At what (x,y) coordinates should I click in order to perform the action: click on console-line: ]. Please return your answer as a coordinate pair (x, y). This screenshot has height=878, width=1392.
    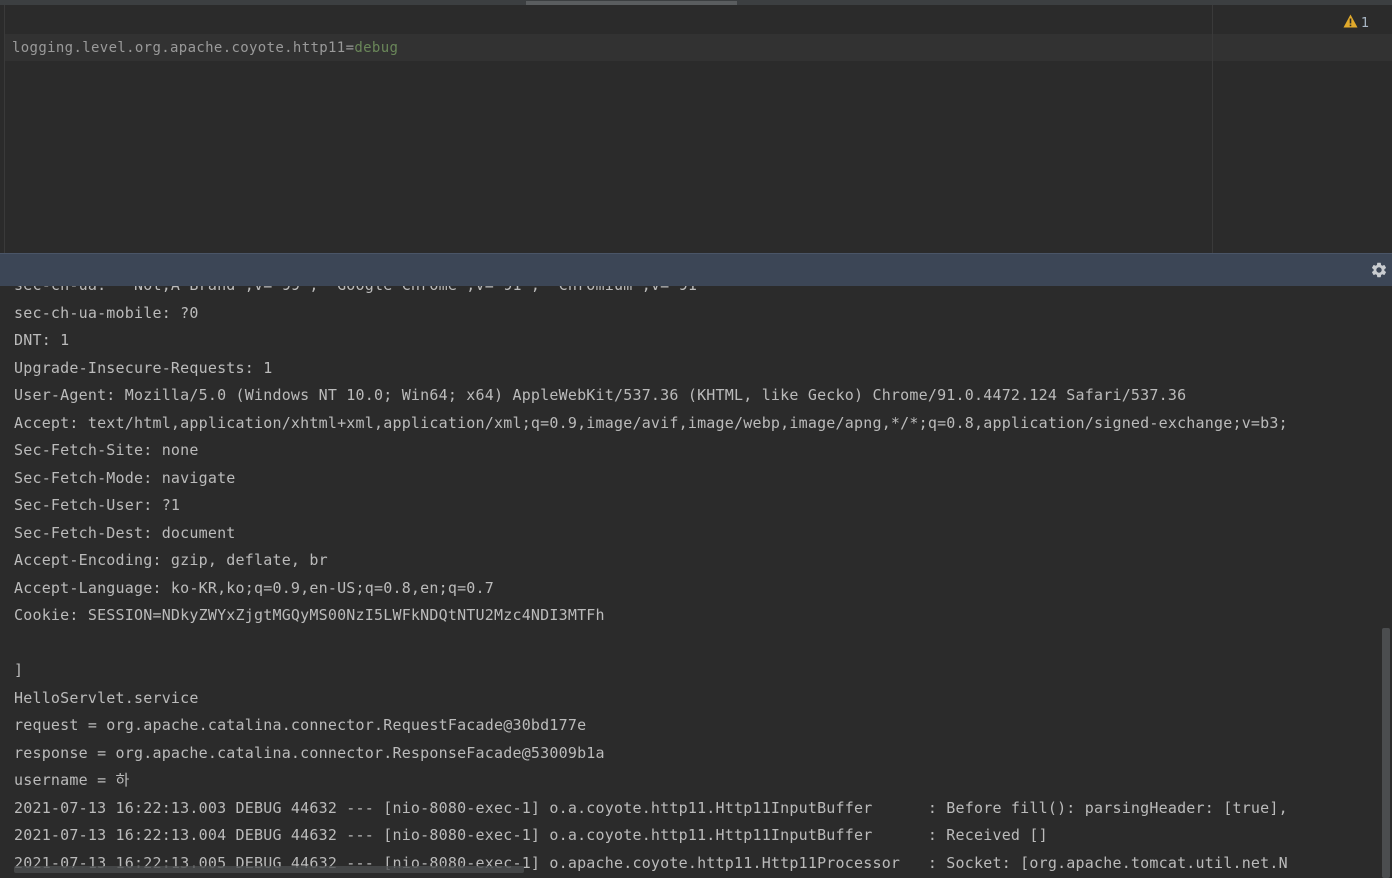
    Looking at the image, I should click on (19, 670).